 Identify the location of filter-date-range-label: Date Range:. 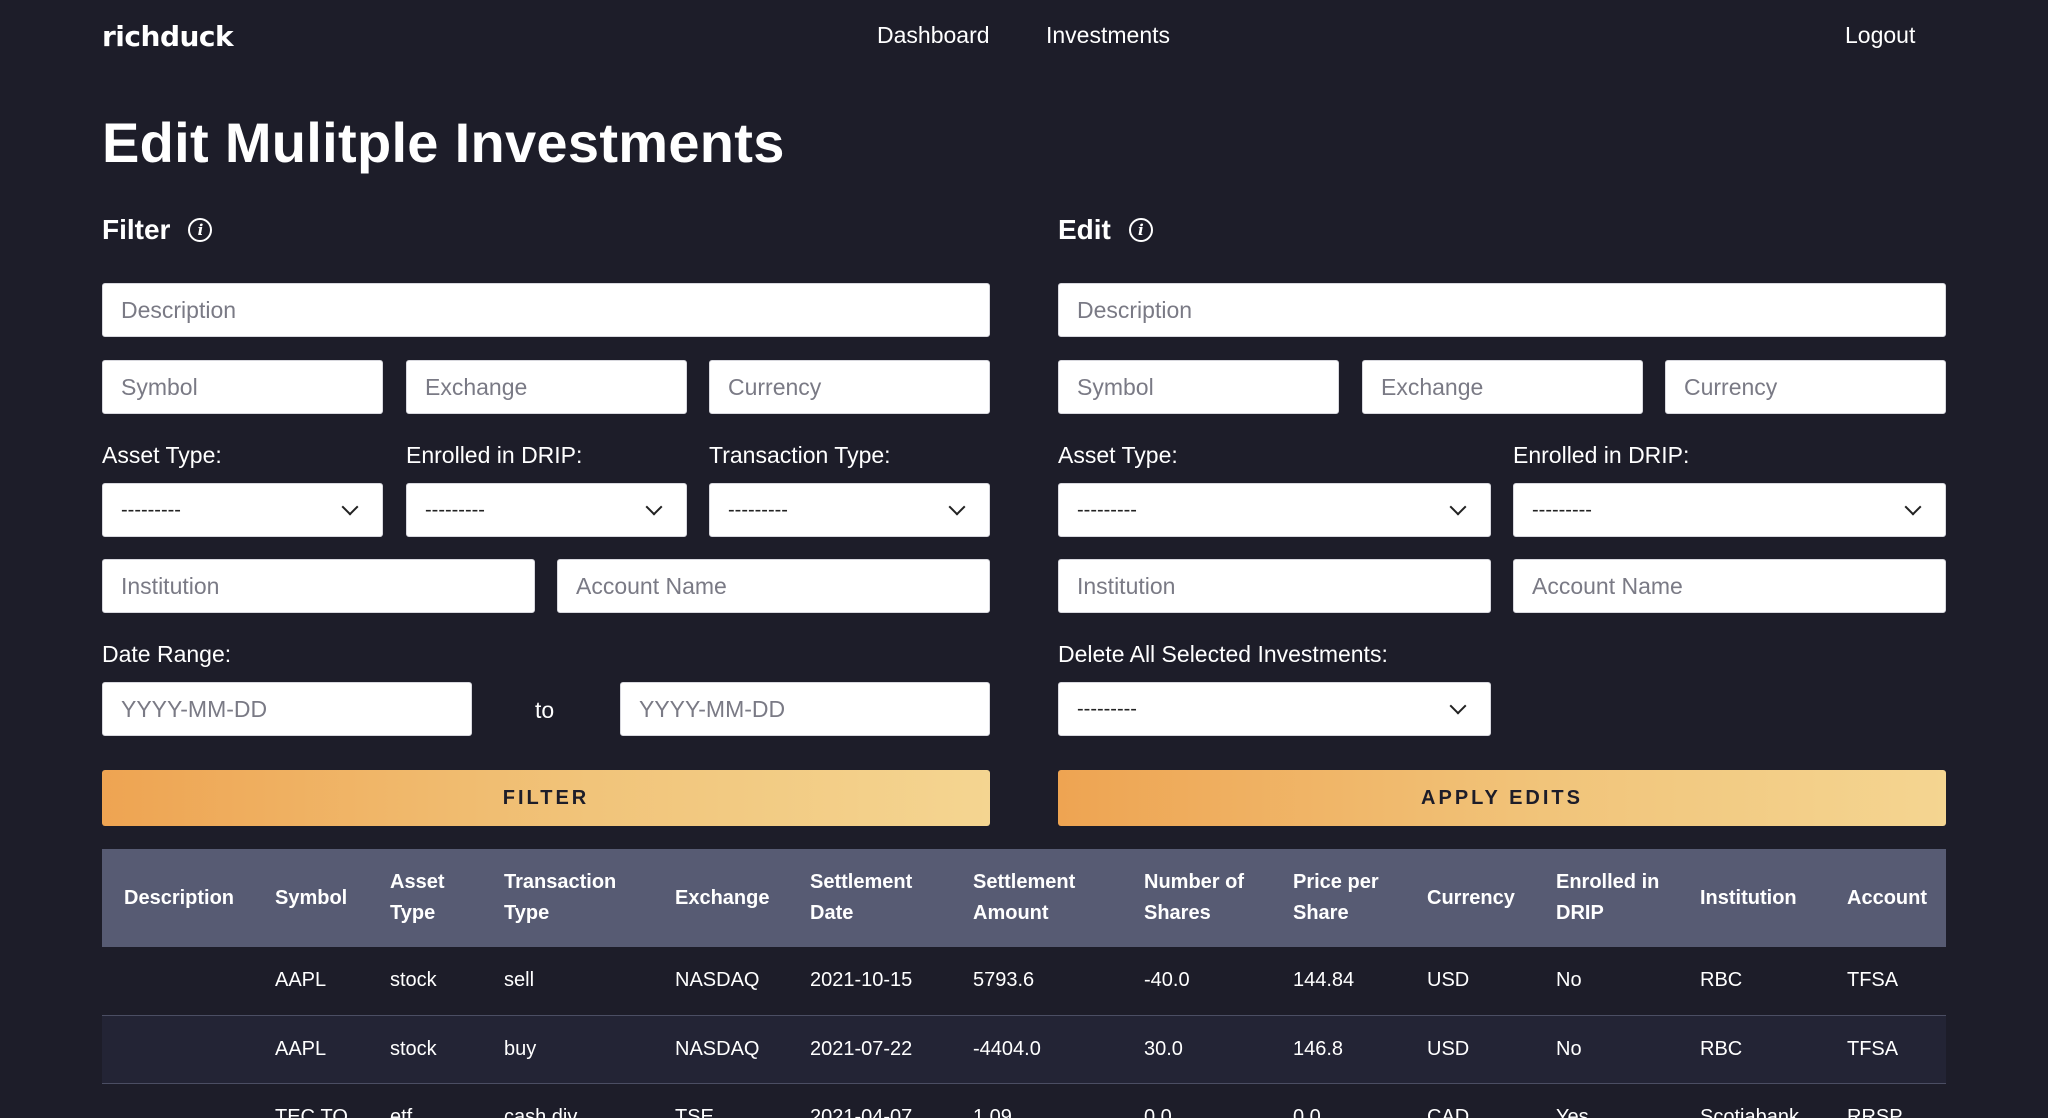
(167, 654).